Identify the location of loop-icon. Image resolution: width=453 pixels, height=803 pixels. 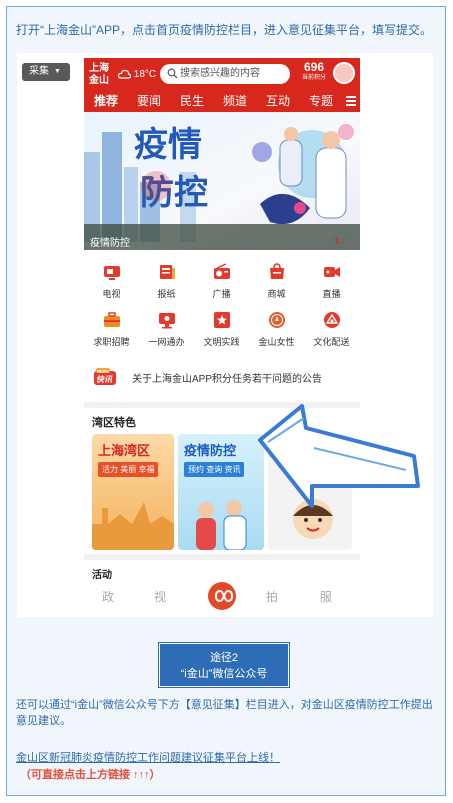
(224, 596).